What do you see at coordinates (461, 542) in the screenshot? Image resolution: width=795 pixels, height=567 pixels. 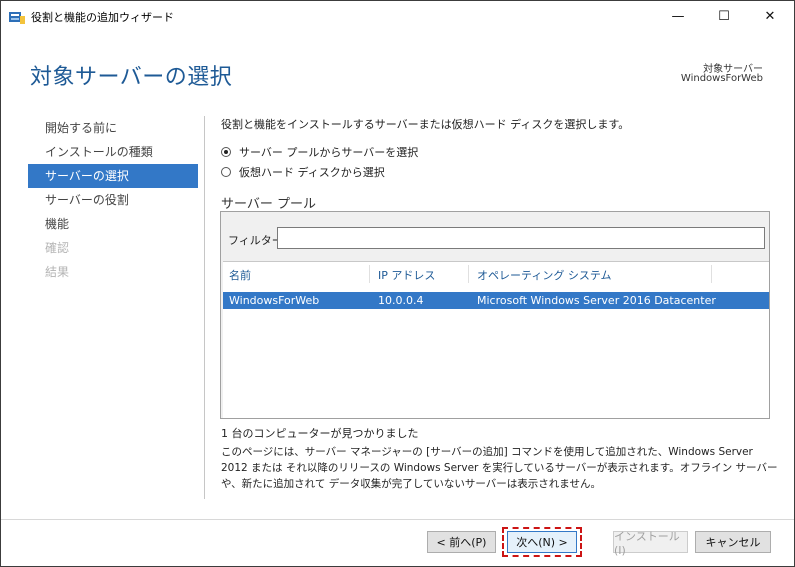 I see `previous-button: < 前へ(P)` at bounding box center [461, 542].